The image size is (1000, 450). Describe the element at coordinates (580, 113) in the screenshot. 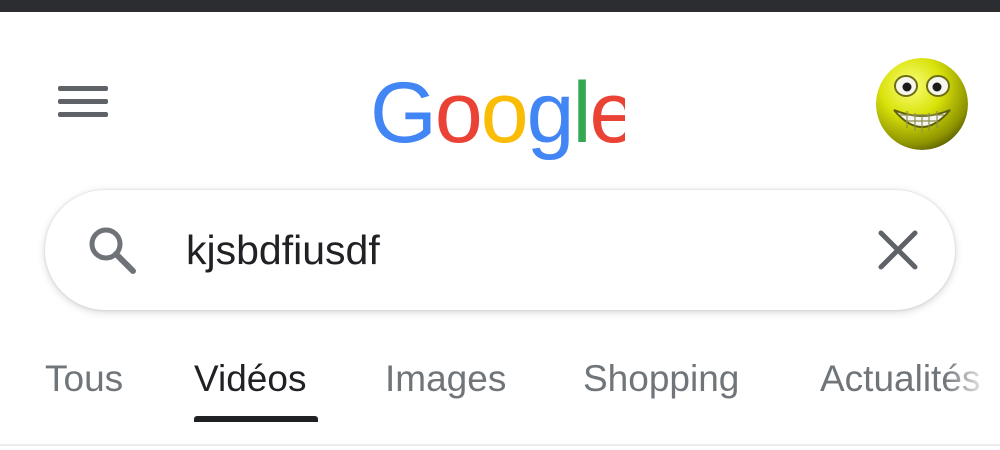

I see `logo-letter: l` at that location.